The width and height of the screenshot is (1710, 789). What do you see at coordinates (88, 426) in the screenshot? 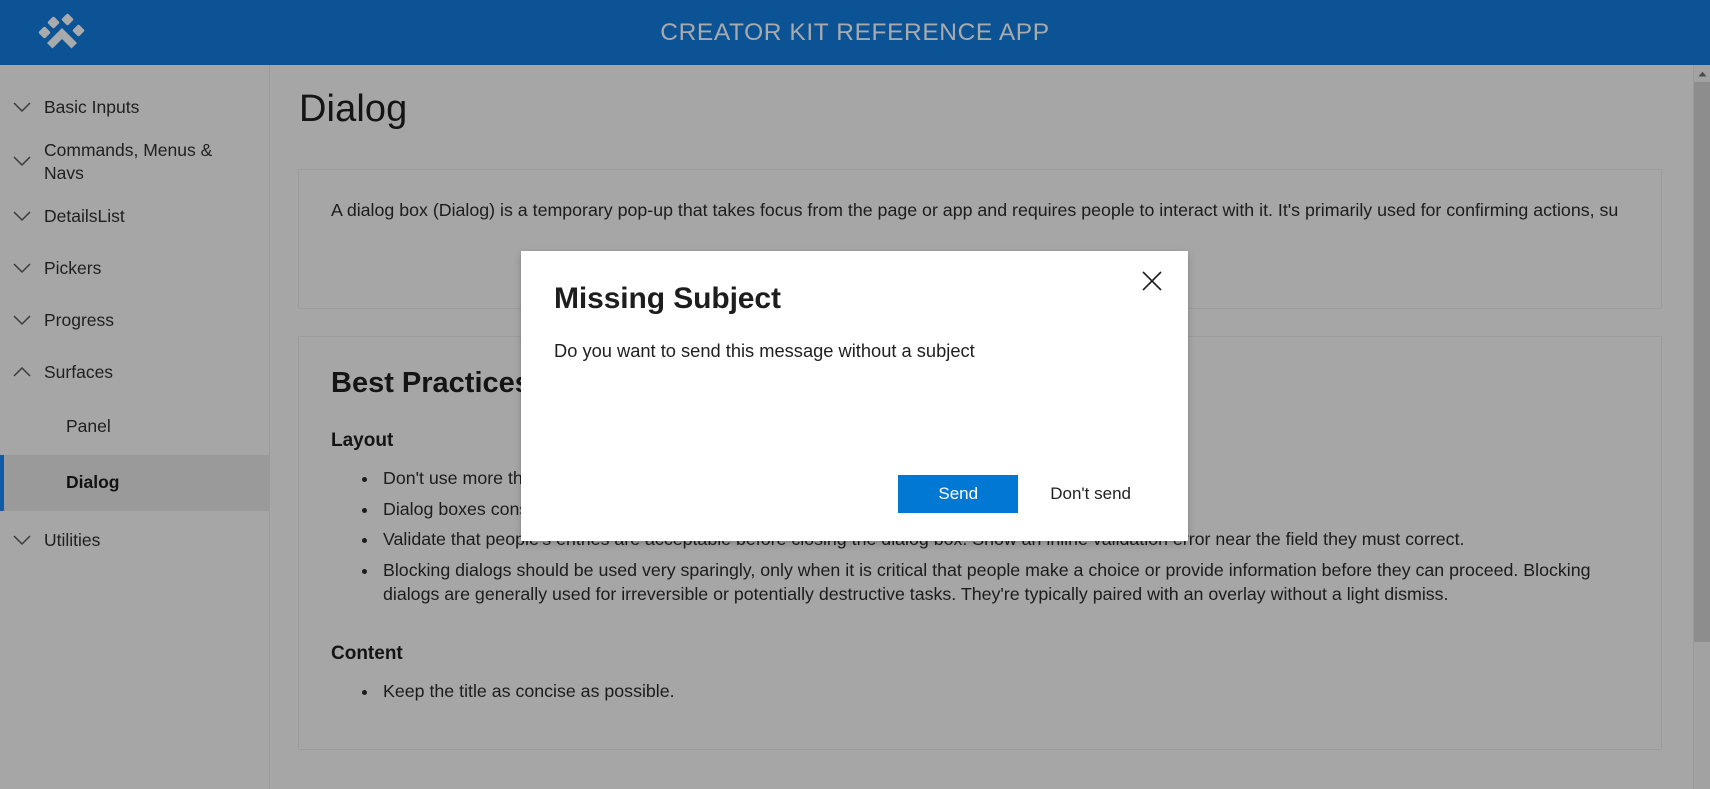
I see `sidebar-item-label: Panel` at bounding box center [88, 426].